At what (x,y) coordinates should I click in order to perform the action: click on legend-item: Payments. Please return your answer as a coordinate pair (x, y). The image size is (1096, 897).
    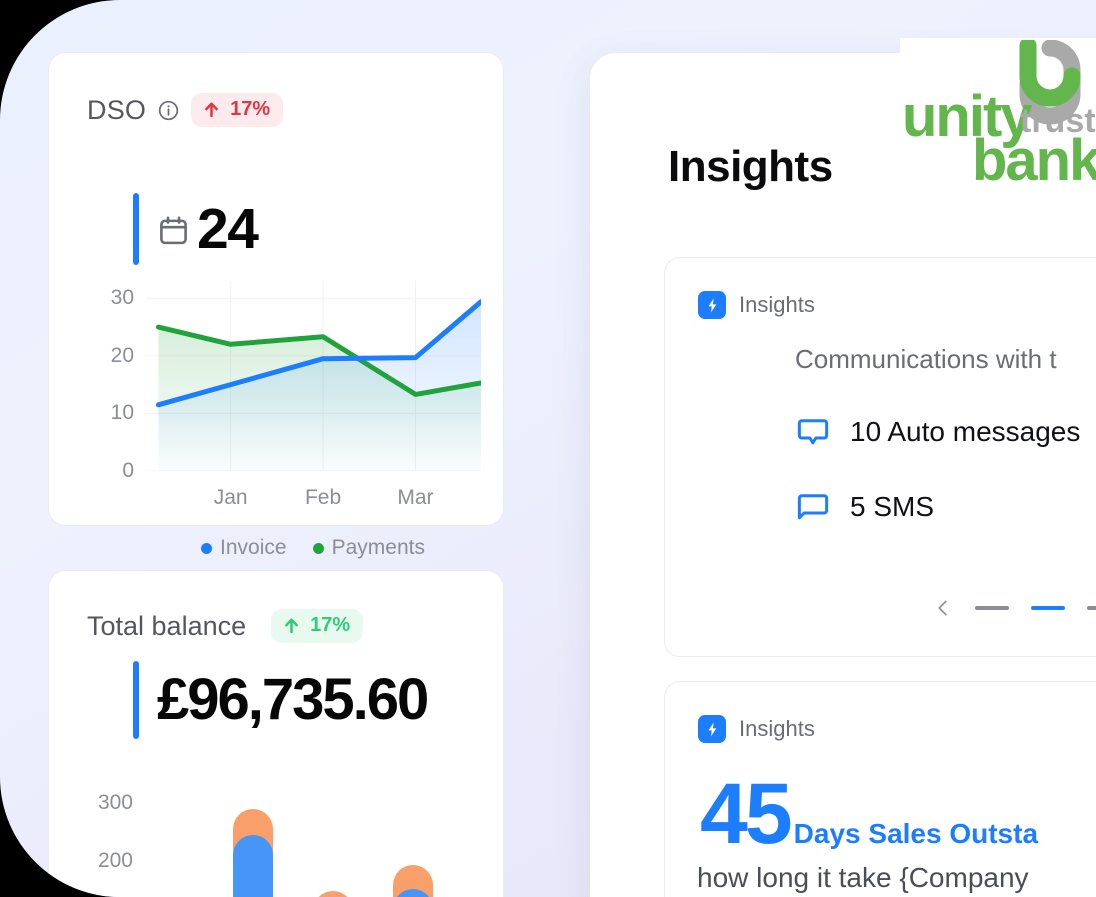
    Looking at the image, I should click on (368, 548).